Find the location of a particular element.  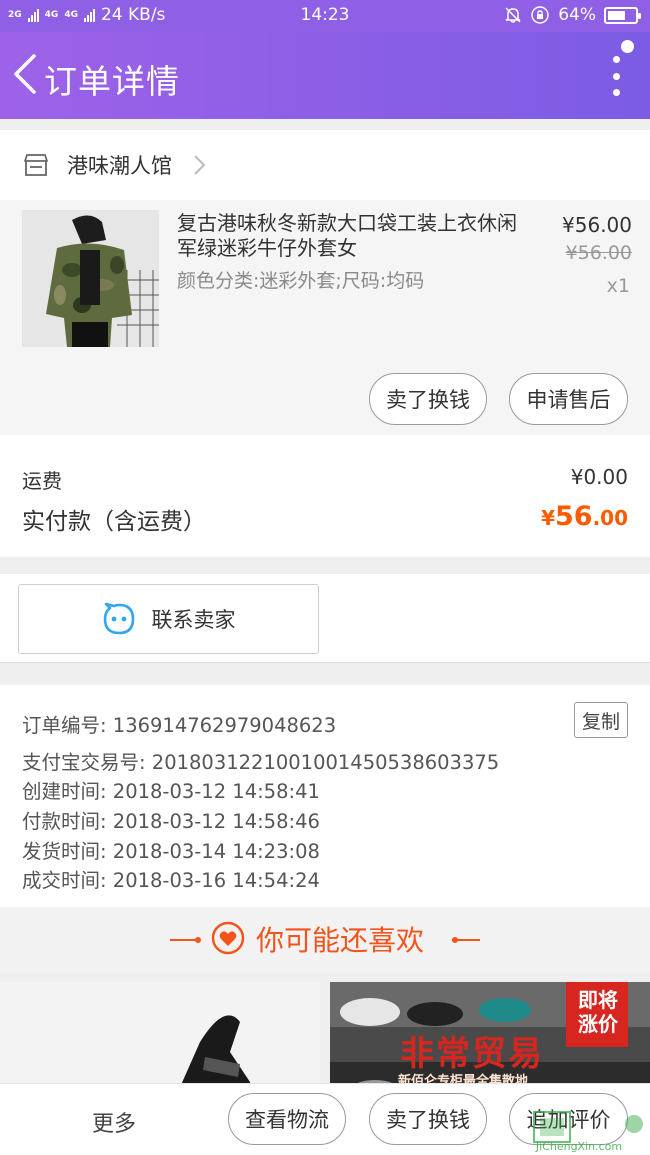

paid-total-value: ¥56.00 is located at coordinates (584, 516).